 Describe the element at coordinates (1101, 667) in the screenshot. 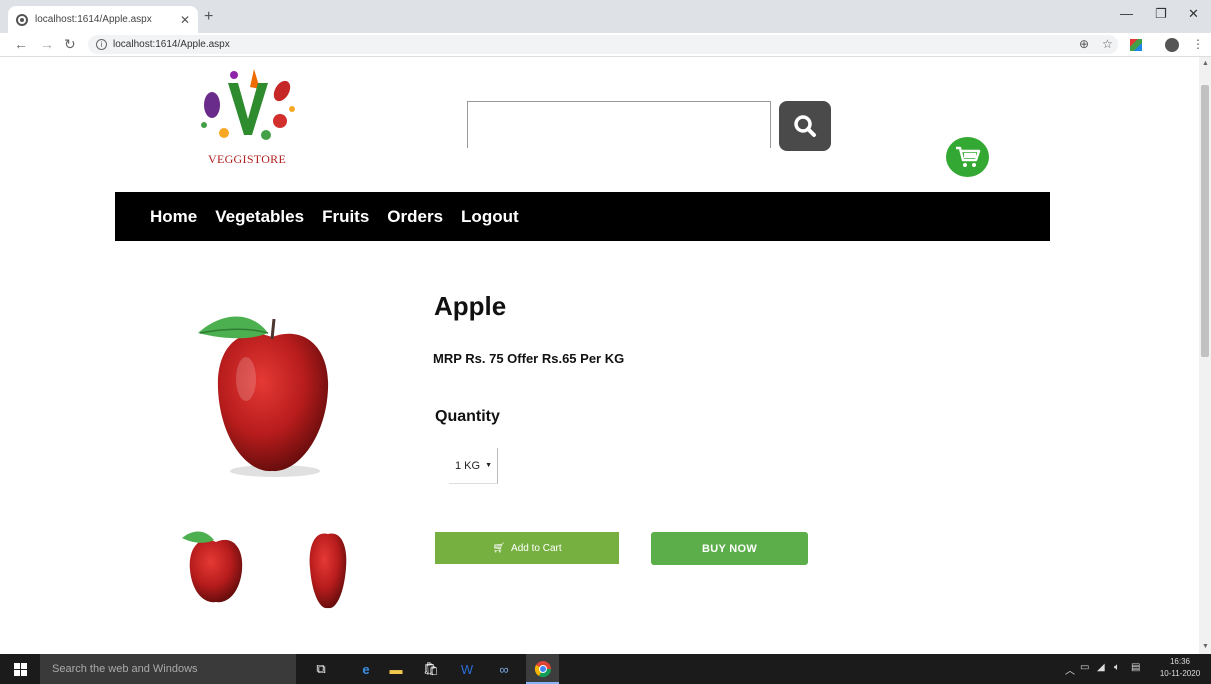

I see `network-icon: ◢` at that location.